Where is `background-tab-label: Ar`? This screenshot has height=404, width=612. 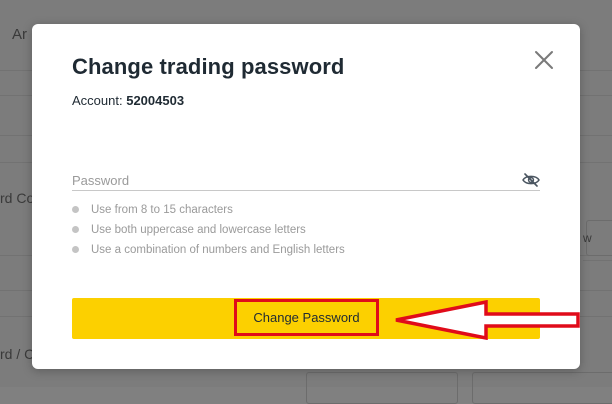 background-tab-label: Ar is located at coordinates (19, 34).